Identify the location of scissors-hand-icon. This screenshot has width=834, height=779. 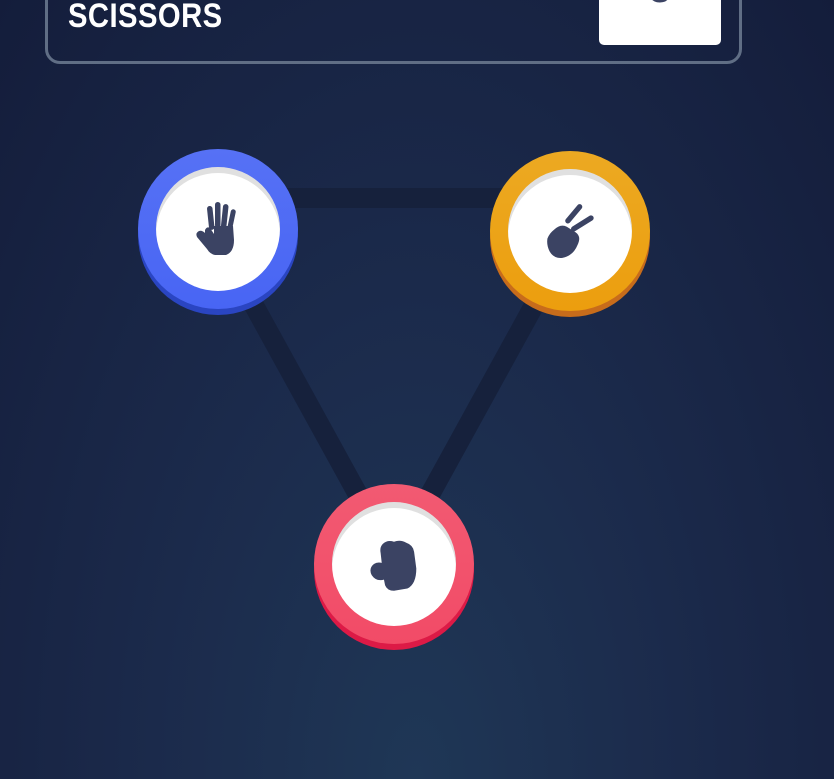
(570, 231).